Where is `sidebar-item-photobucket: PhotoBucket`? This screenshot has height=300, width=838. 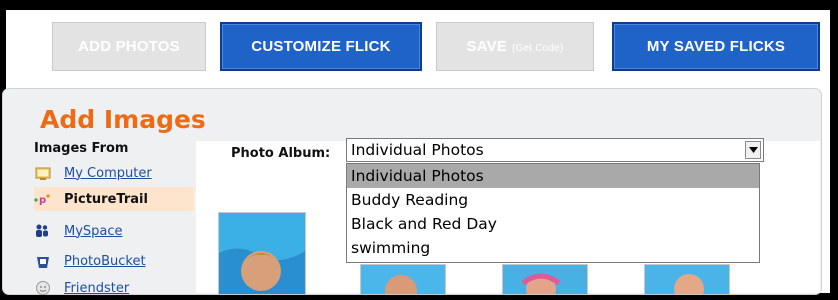 sidebar-item-photobucket: PhotoBucket is located at coordinates (114, 261).